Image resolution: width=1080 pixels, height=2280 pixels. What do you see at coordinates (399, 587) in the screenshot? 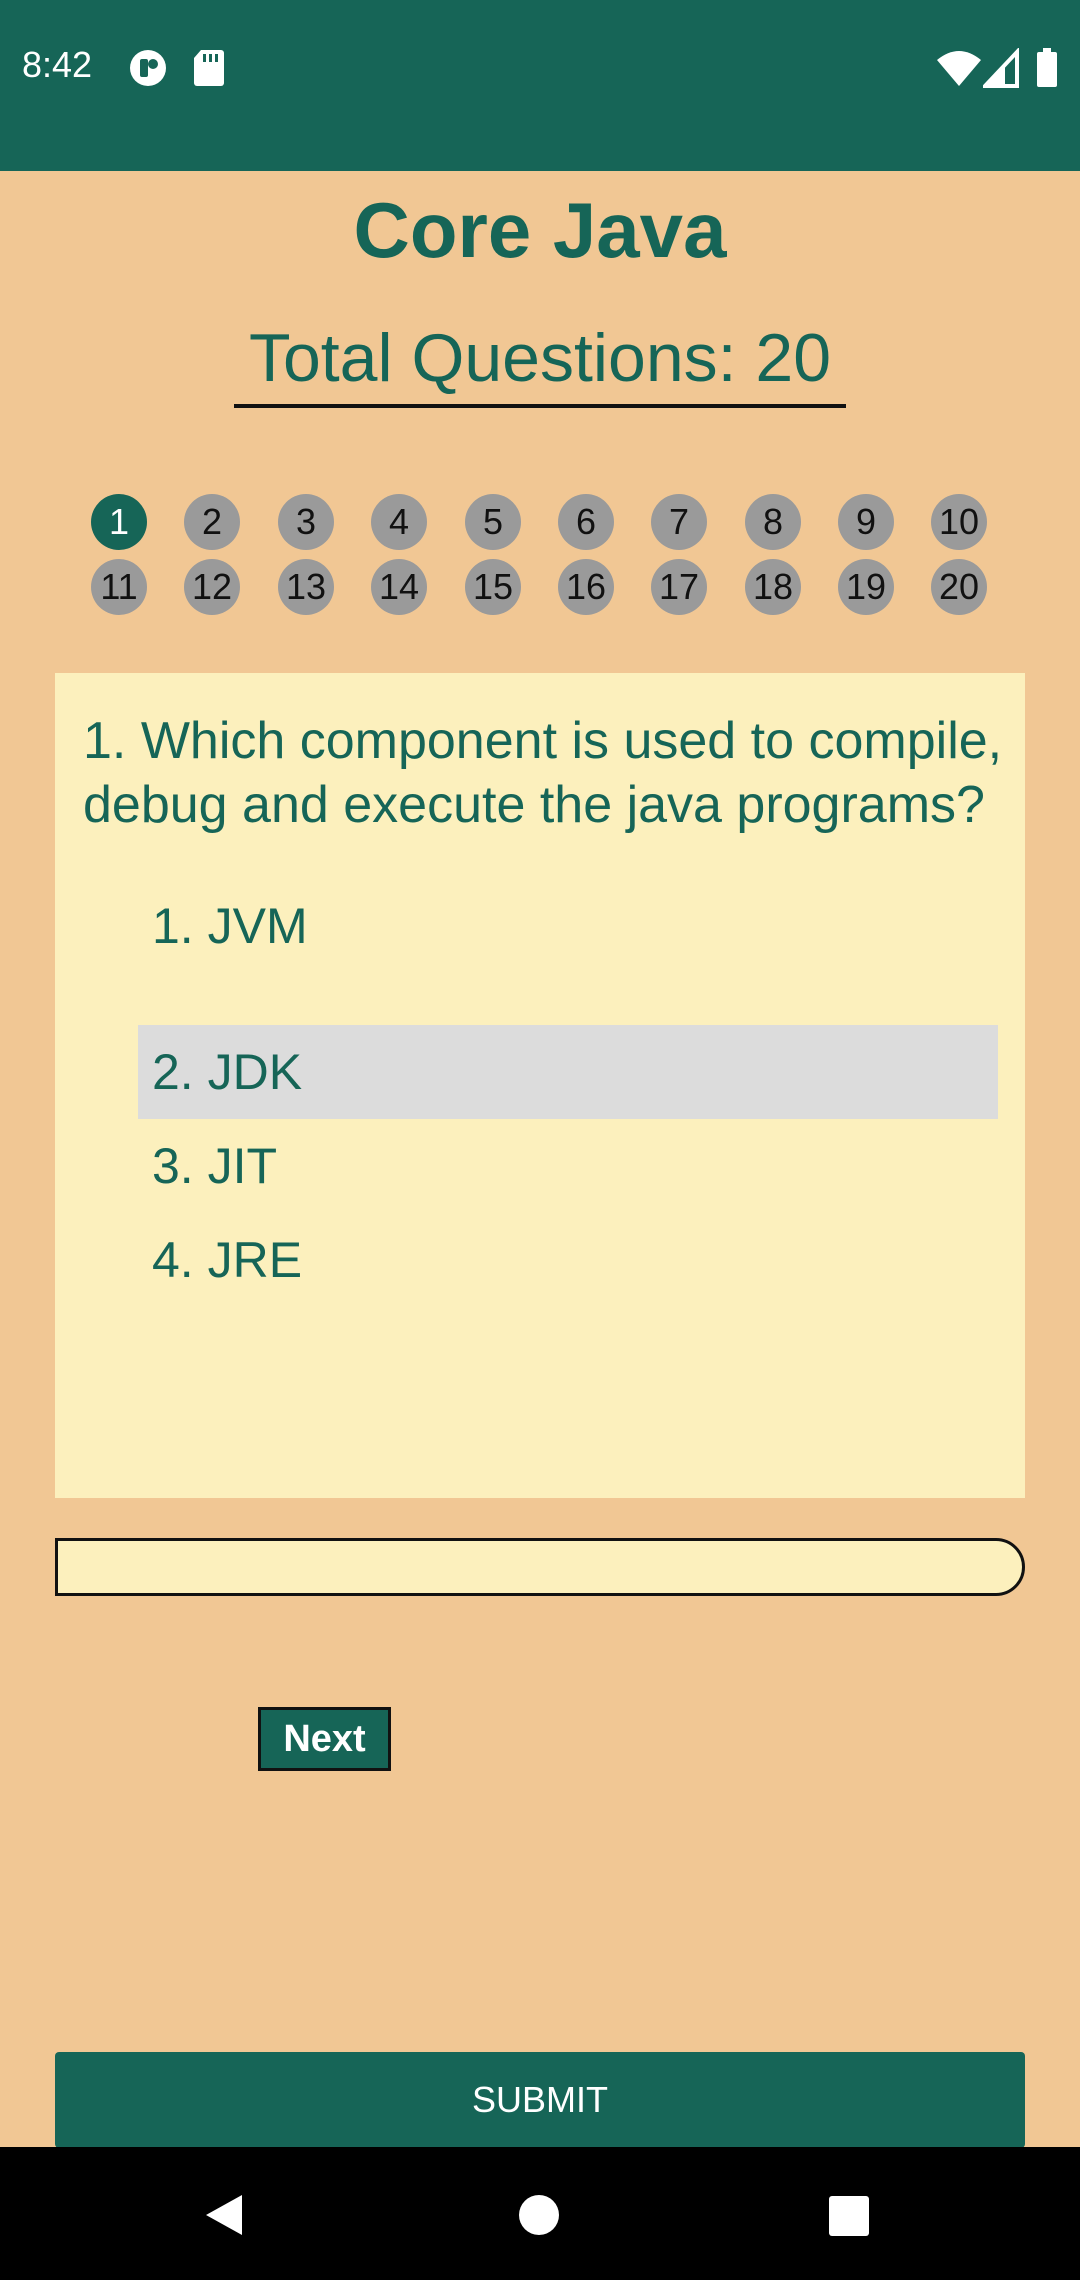
I see `question-number-14: 14` at bounding box center [399, 587].